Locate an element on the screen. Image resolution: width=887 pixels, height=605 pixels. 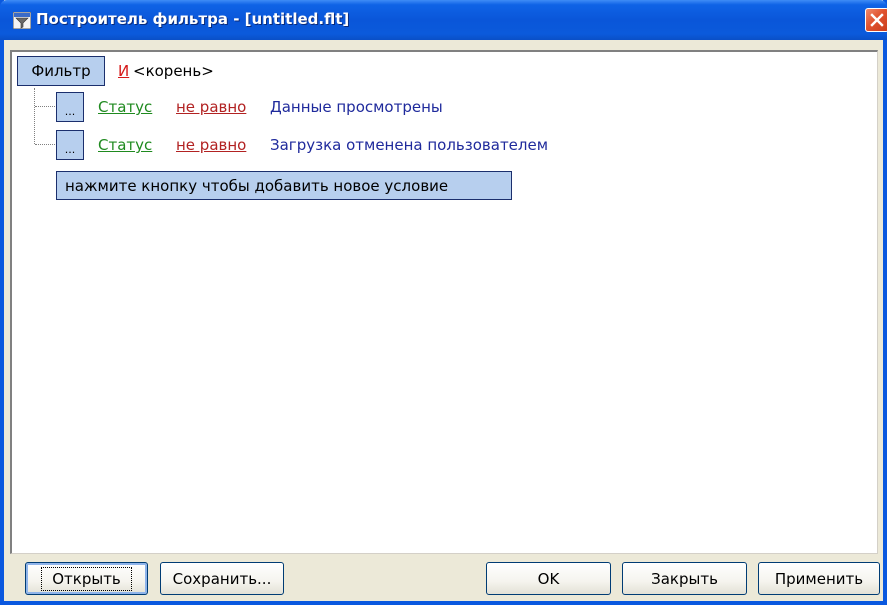
root-label: <корень> is located at coordinates (173, 71).